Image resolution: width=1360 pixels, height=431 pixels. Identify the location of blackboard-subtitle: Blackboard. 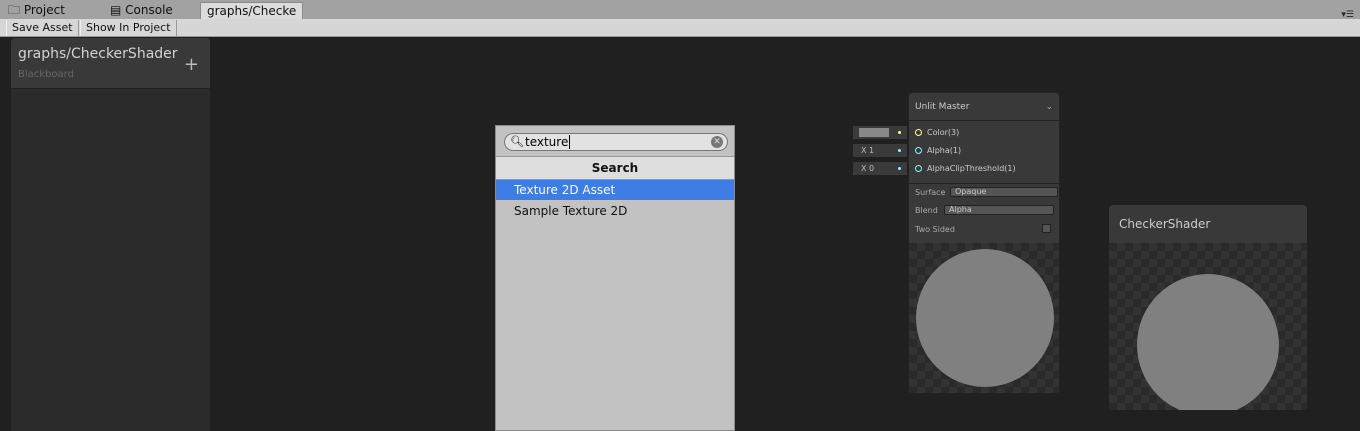
(46, 74).